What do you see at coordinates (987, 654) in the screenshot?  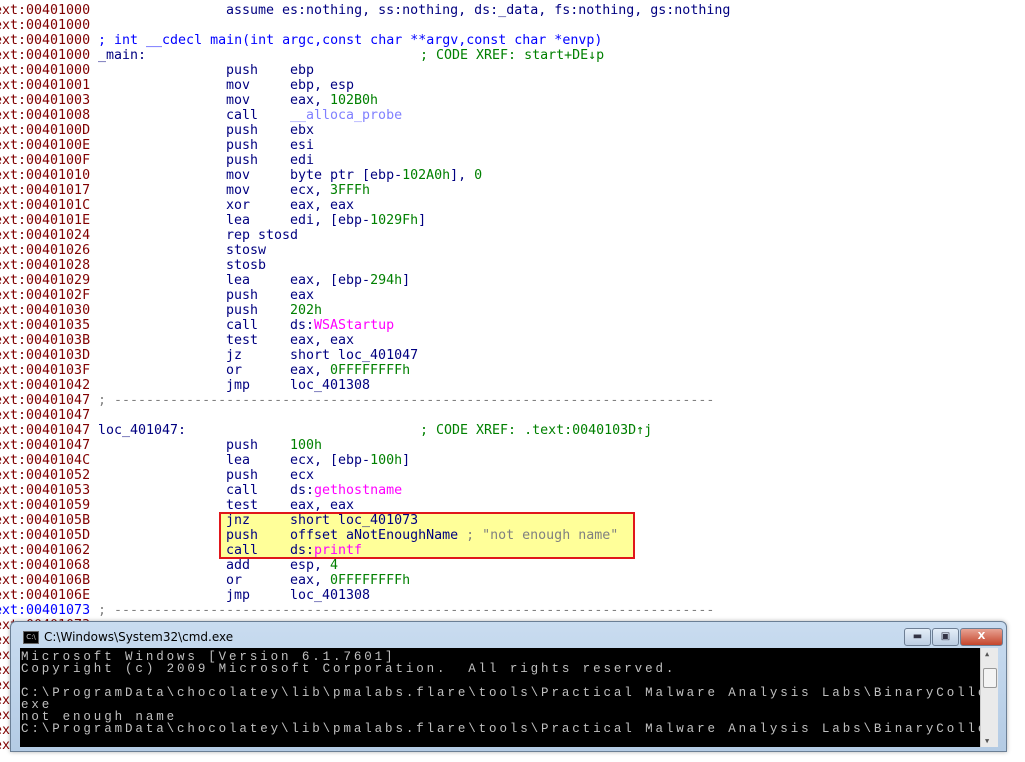 I see `scroll-up-icon: ▲` at bounding box center [987, 654].